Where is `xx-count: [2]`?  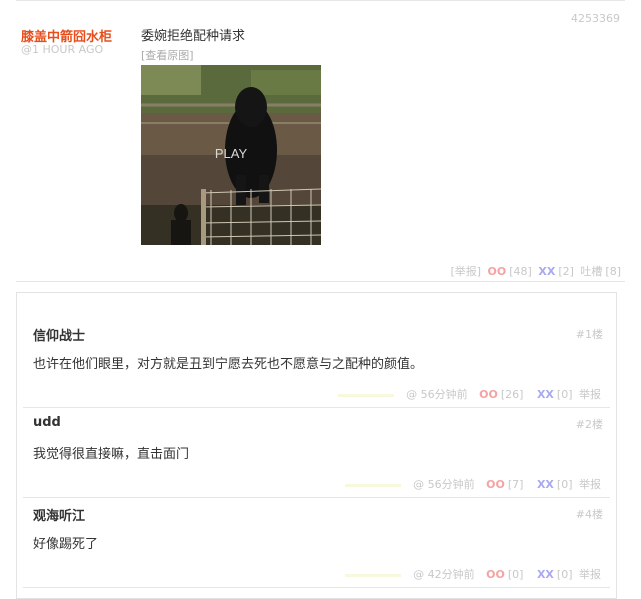
xx-count: [2] is located at coordinates (566, 271).